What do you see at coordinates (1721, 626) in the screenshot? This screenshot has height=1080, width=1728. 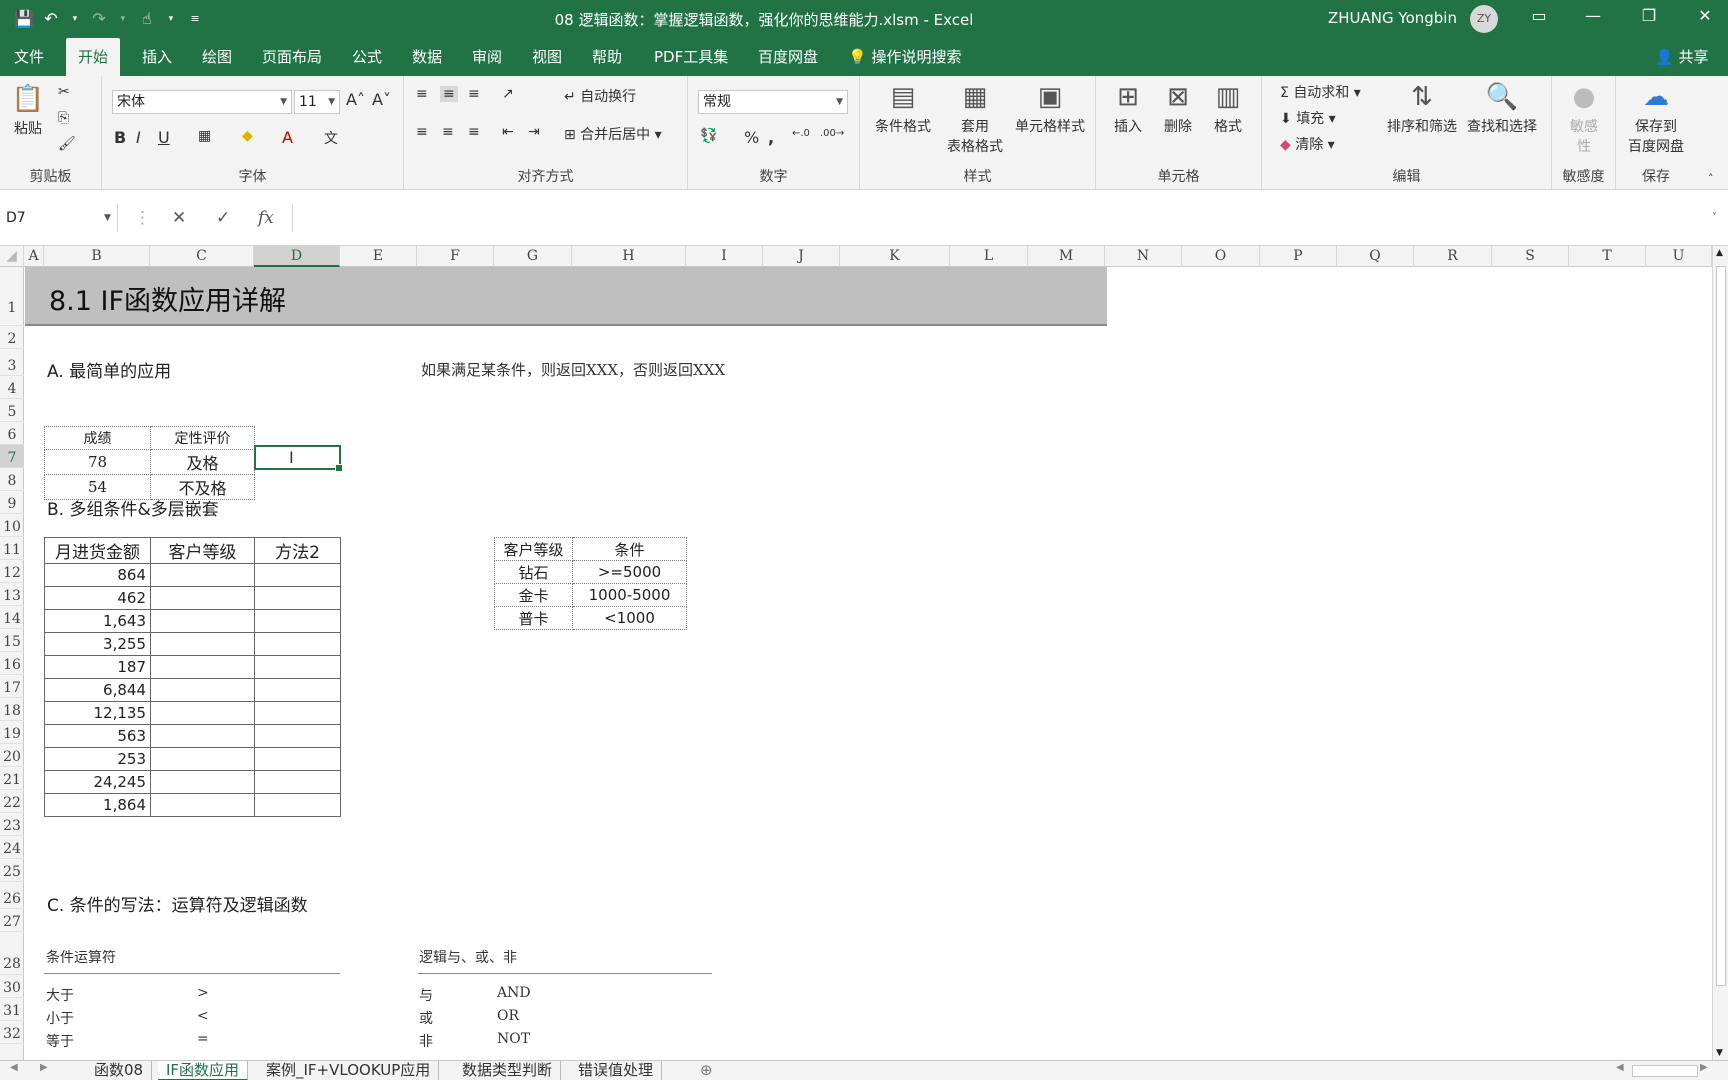 I see `scroll-thumb` at bounding box center [1721, 626].